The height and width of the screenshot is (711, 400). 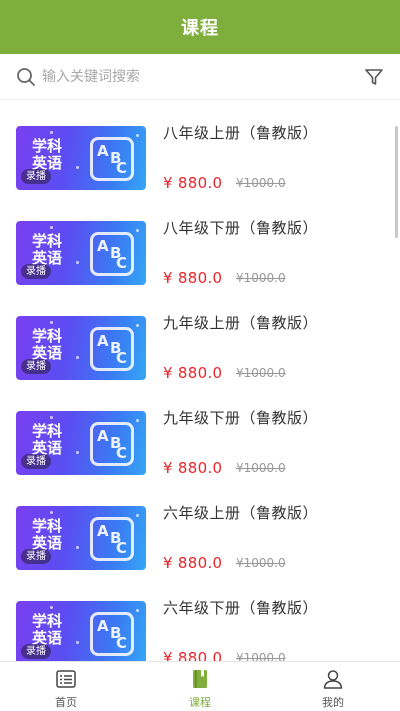 I want to click on search-input, so click(x=192, y=77).